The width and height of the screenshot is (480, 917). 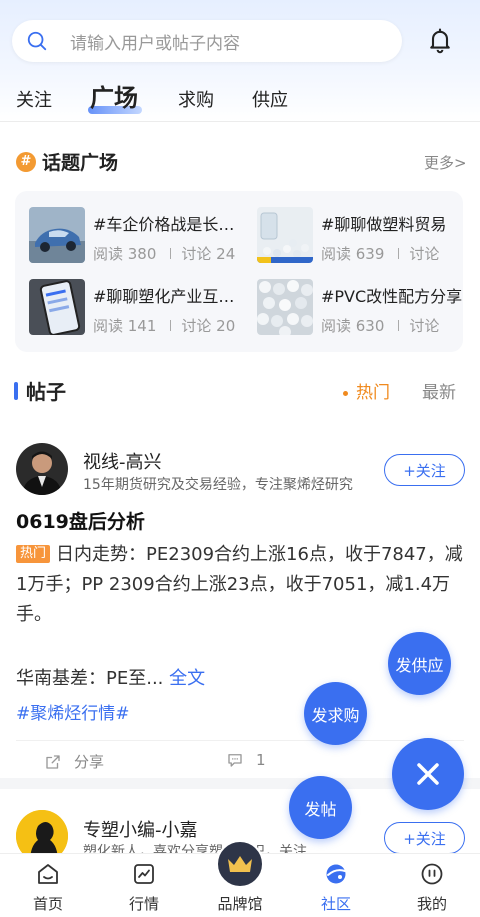 I want to click on topic-card: #PVC改性配方分享 阅读 630 讨论, so click(x=360, y=310).